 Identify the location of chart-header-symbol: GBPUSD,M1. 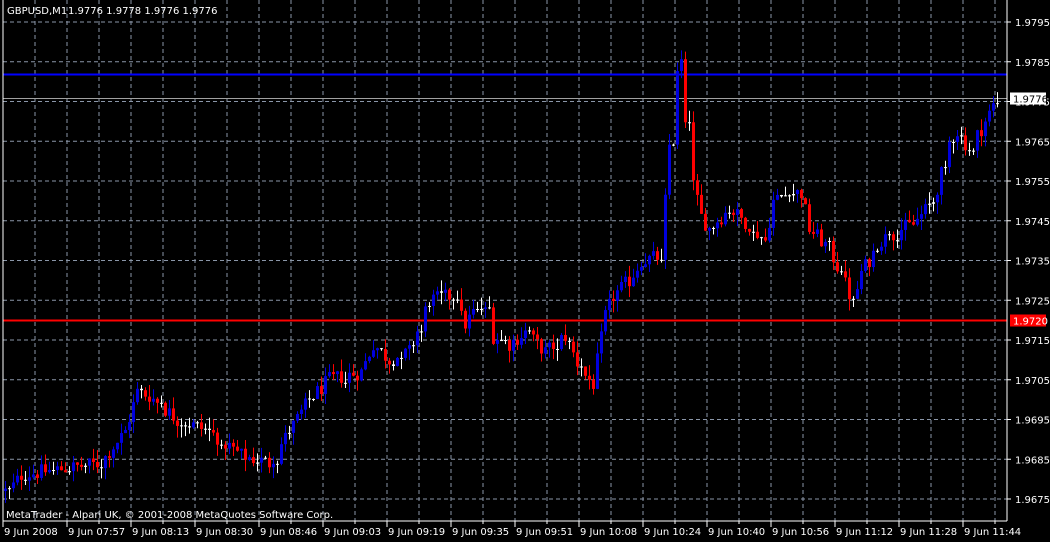
(37, 11).